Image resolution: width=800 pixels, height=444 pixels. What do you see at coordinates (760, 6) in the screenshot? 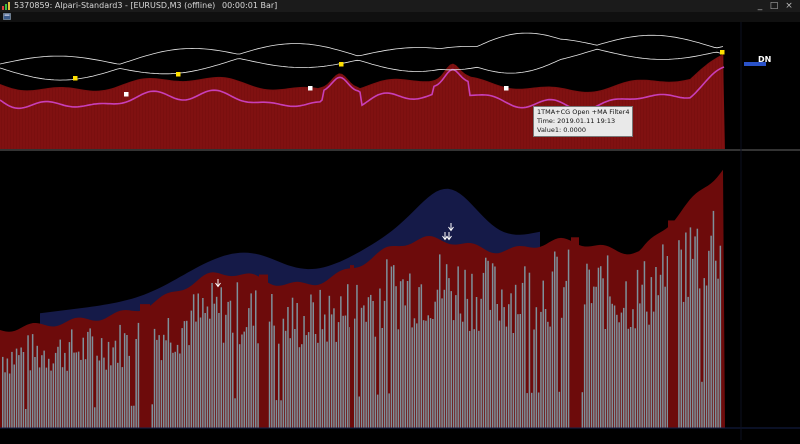
I see `minimize-icon: _` at bounding box center [760, 6].